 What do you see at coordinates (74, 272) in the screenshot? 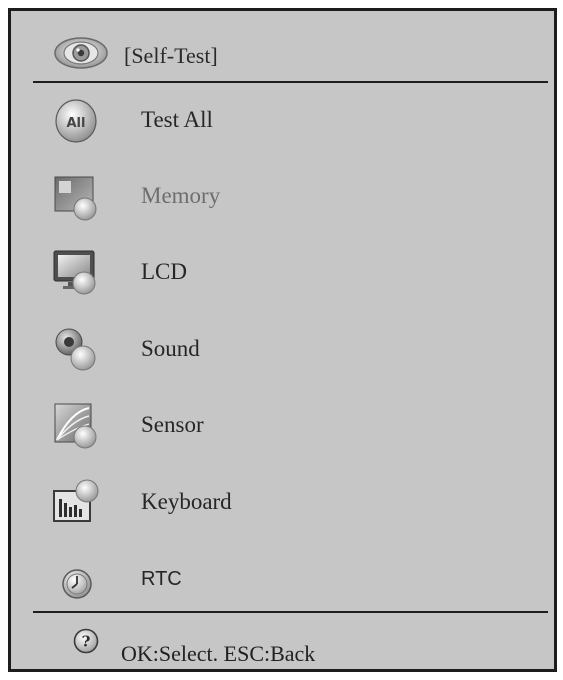
I see `monitor-icon` at bounding box center [74, 272].